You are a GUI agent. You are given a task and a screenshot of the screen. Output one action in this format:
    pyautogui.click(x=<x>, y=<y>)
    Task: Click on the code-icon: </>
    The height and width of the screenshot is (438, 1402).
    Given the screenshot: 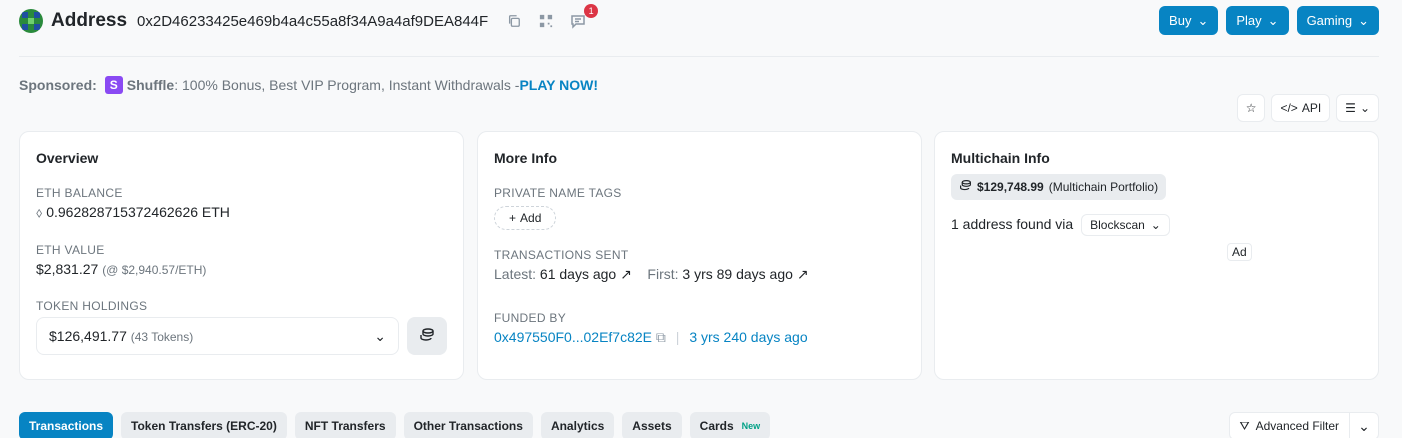 What is the action you would take?
    pyautogui.click(x=1289, y=108)
    